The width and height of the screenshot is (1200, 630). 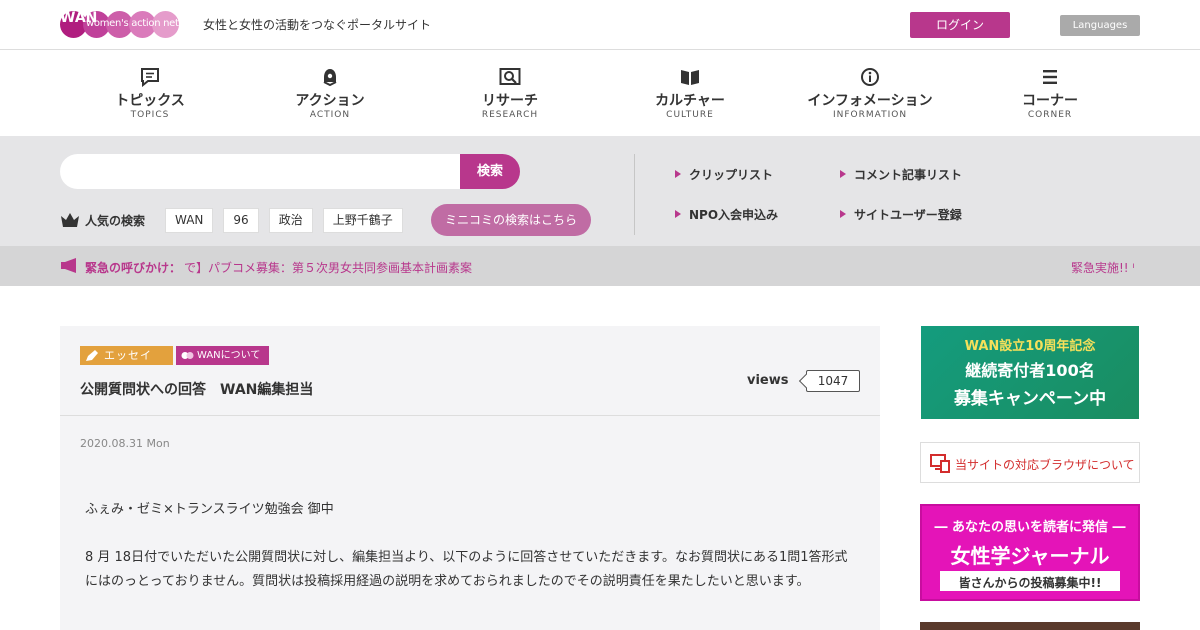 I want to click on nav-research: リサーチ RESEARCH, so click(x=510, y=93).